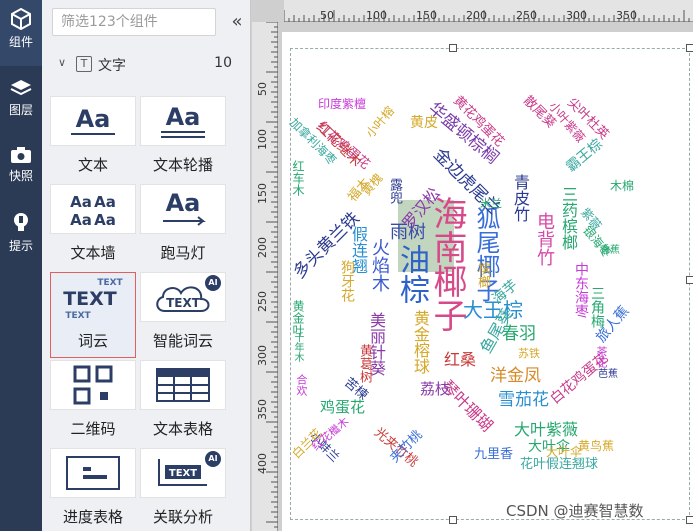  What do you see at coordinates (596, 446) in the screenshot?
I see `word-cloud-word: 黄鸟蕉` at bounding box center [596, 446].